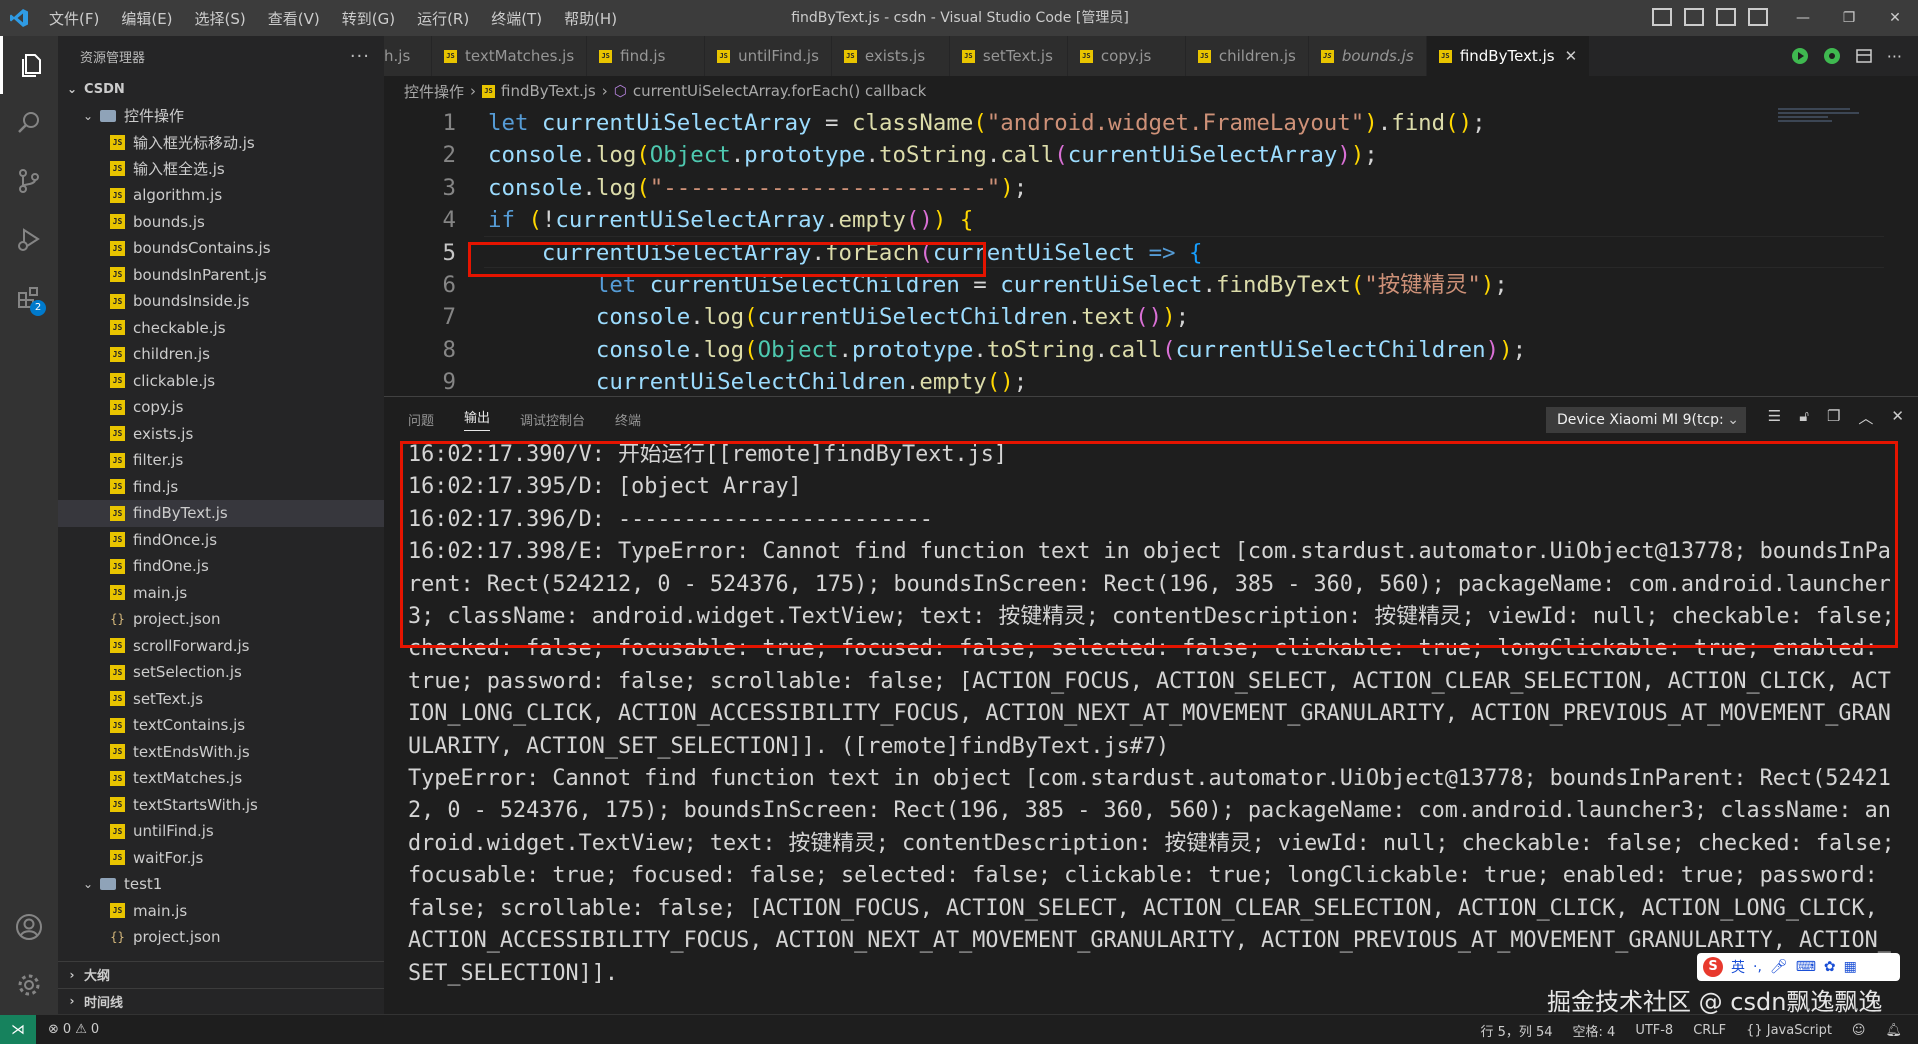  What do you see at coordinates (221, 89) in the screenshot?
I see `workspace-root: ⌄ CSDN` at bounding box center [221, 89].